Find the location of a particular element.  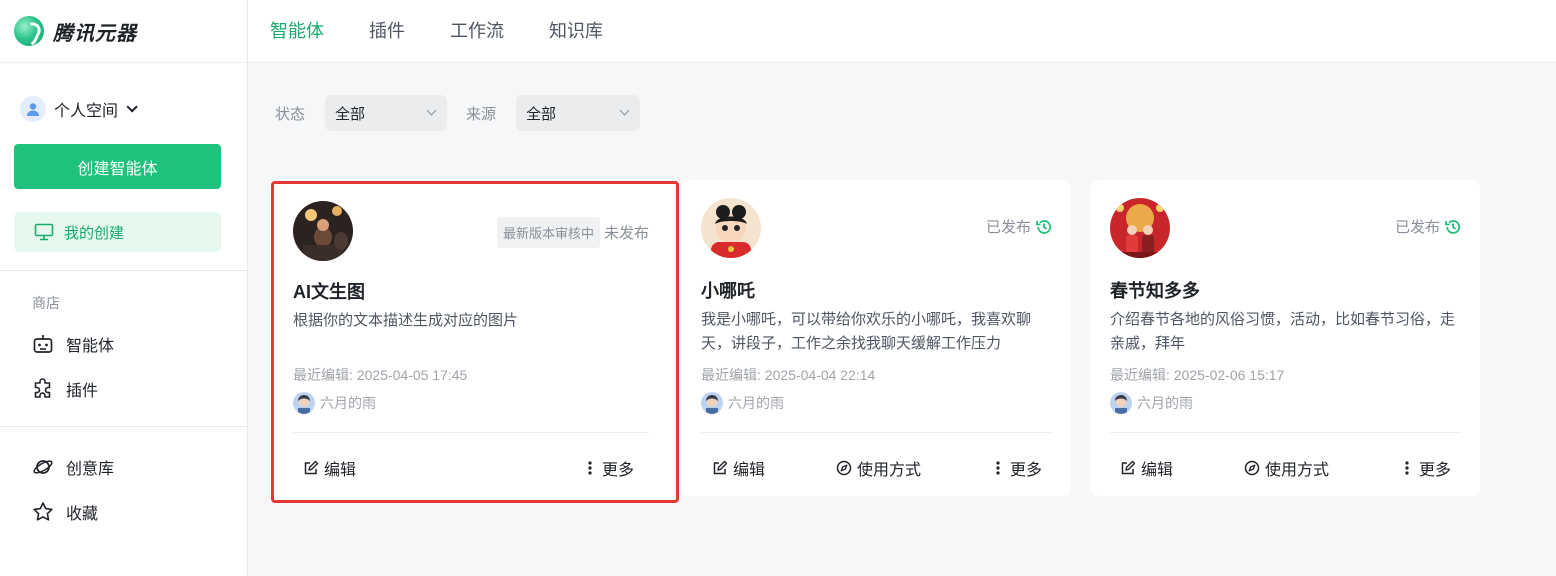

card-description: 根据你的文本描述生成对应的图片 is located at coordinates (406, 320).